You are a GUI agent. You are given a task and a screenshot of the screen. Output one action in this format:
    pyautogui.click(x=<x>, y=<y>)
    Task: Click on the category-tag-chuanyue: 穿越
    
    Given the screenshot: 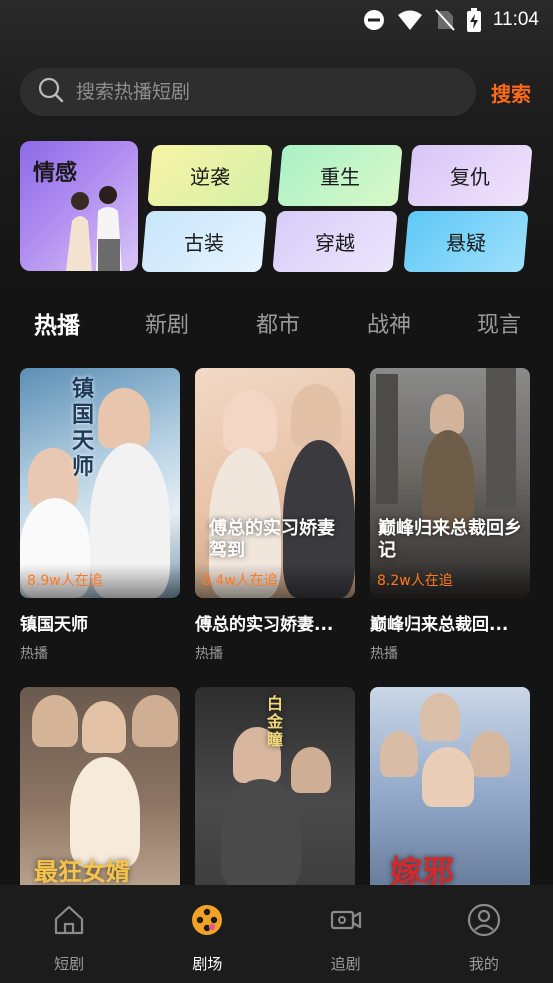 What is the action you would take?
    pyautogui.click(x=335, y=241)
    